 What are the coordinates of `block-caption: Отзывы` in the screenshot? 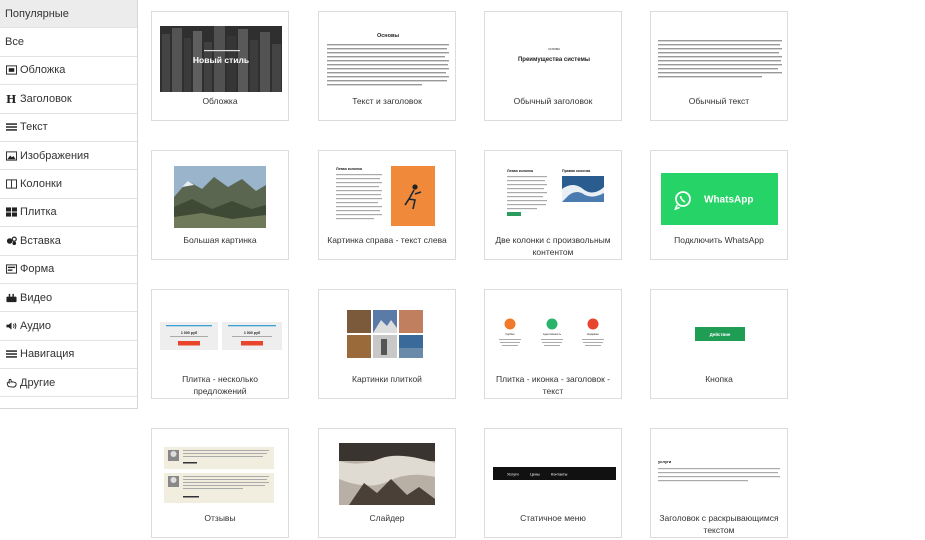 It's located at (220, 518).